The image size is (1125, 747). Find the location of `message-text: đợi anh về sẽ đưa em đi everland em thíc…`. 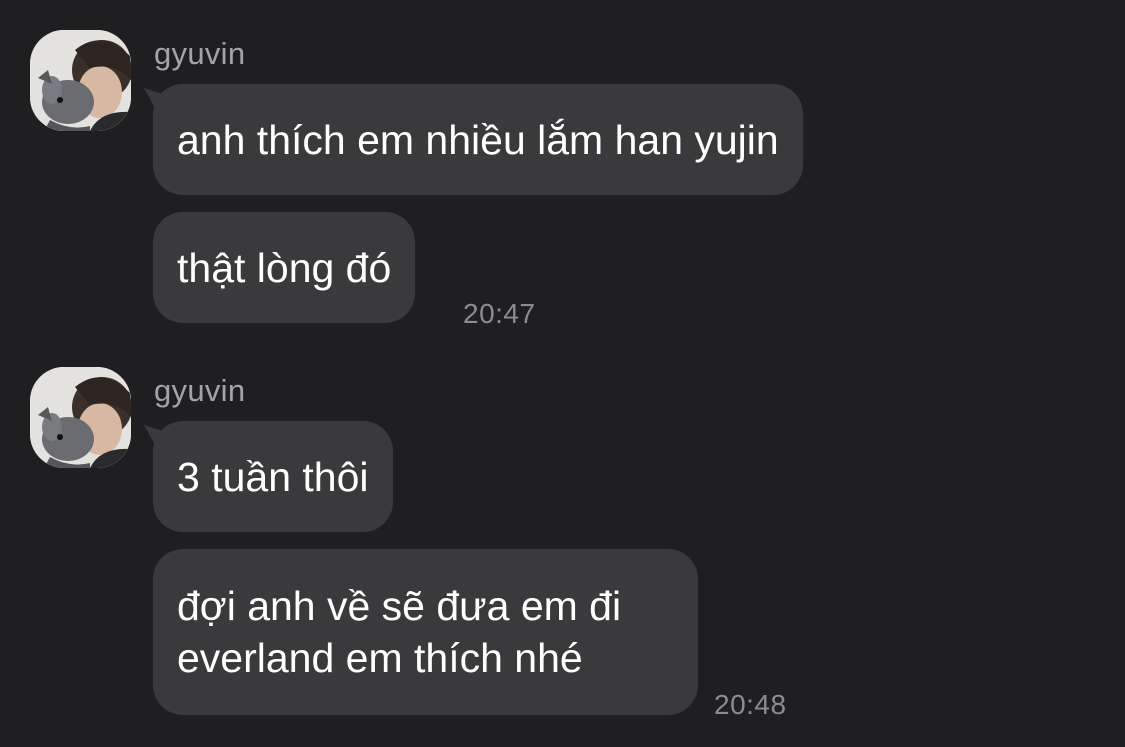

message-text: đợi anh về sẽ đưa em đi everland em thíc… is located at coordinates (399, 632).